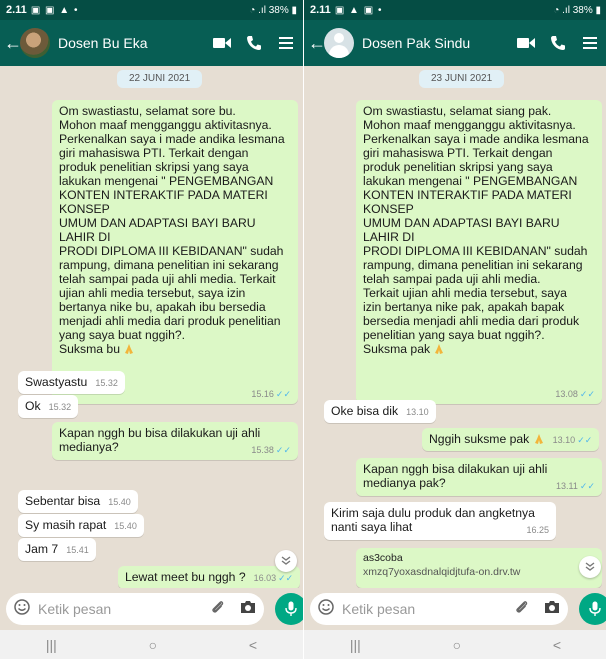 This screenshot has height=659, width=606. I want to click on message-bubble-incoming: Sy masih rapat 15.40, so click(81, 525).